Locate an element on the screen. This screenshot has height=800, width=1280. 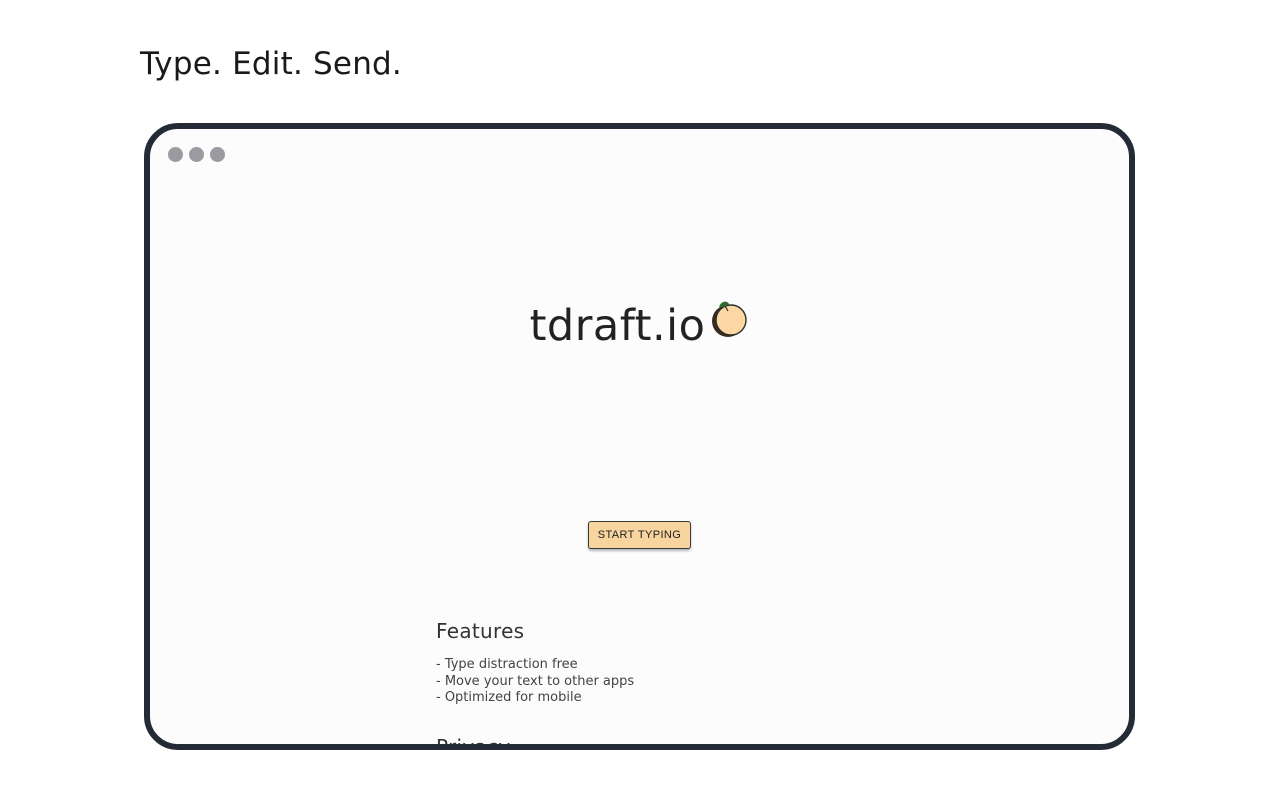
peach-icon is located at coordinates (730, 324).